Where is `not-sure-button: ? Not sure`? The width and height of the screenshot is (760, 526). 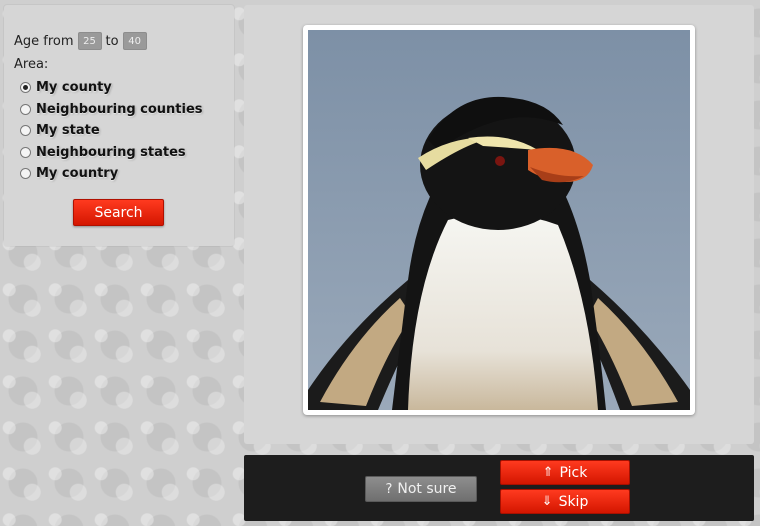 not-sure-button: ? Not sure is located at coordinates (421, 489).